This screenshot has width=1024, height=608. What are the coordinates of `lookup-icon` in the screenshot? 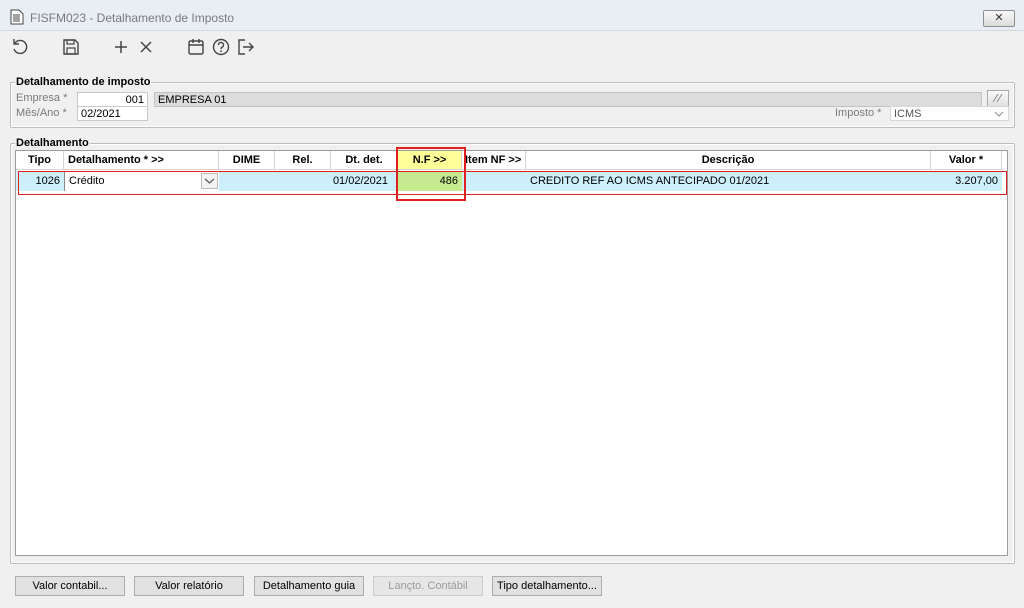 It's located at (997, 98).